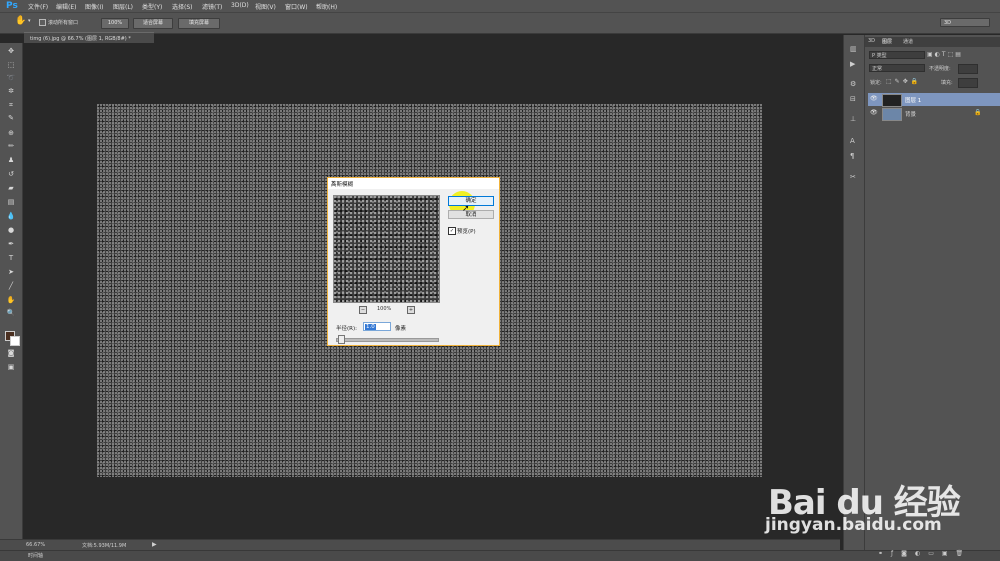  I want to click on tab-3d: 3D, so click(871, 41).